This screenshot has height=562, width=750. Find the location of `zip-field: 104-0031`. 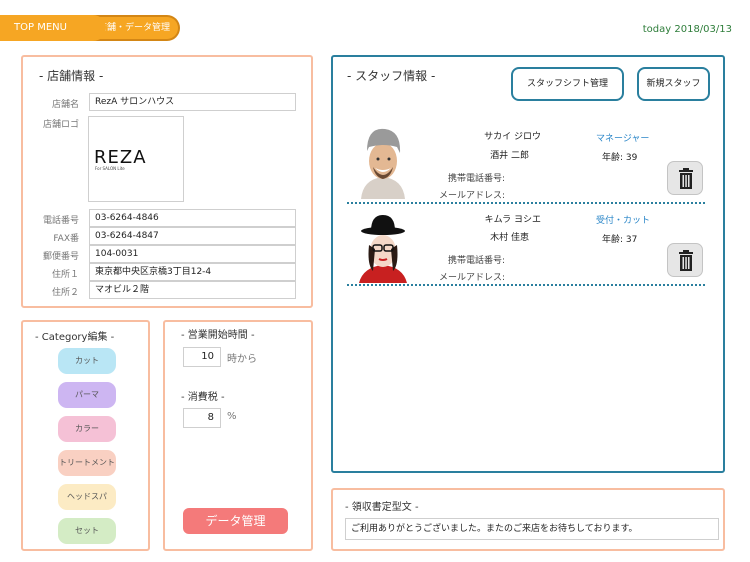

zip-field: 104-0031 is located at coordinates (192, 254).